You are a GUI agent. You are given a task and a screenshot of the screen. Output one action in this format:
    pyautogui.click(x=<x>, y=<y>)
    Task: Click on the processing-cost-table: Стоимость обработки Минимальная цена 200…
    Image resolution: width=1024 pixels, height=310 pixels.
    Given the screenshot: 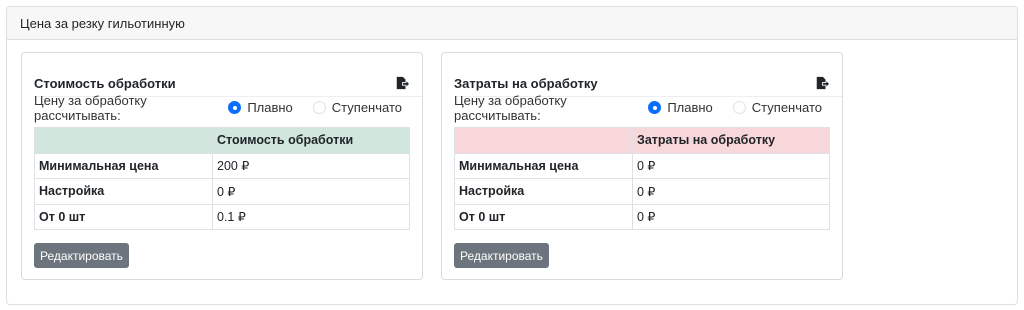 What is the action you would take?
    pyautogui.click(x=222, y=178)
    